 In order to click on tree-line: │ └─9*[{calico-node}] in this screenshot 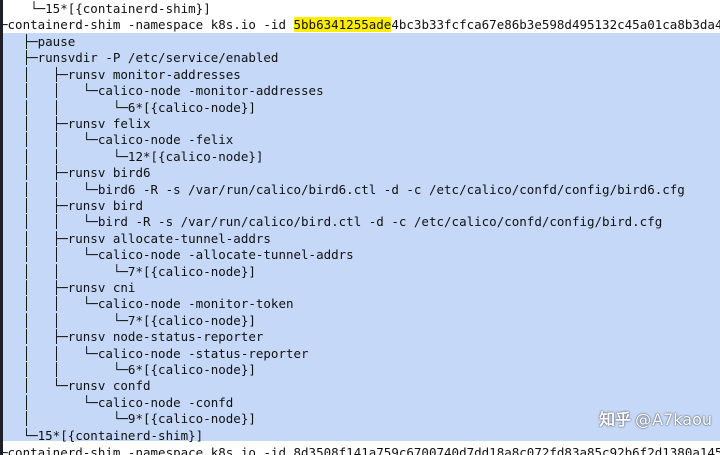, I will do `click(128, 419)`.